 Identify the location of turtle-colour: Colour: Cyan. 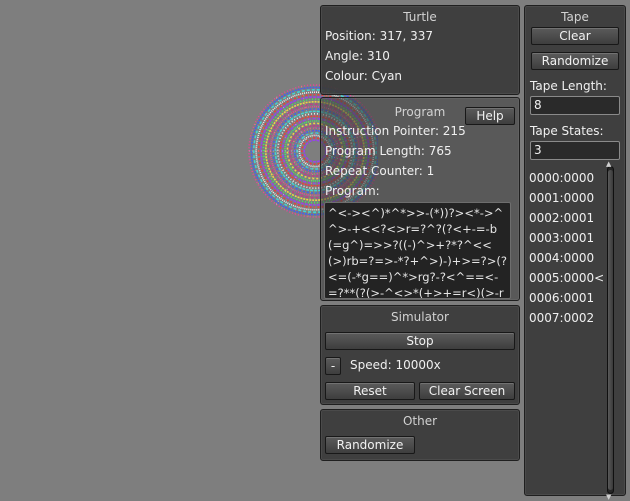
(364, 76).